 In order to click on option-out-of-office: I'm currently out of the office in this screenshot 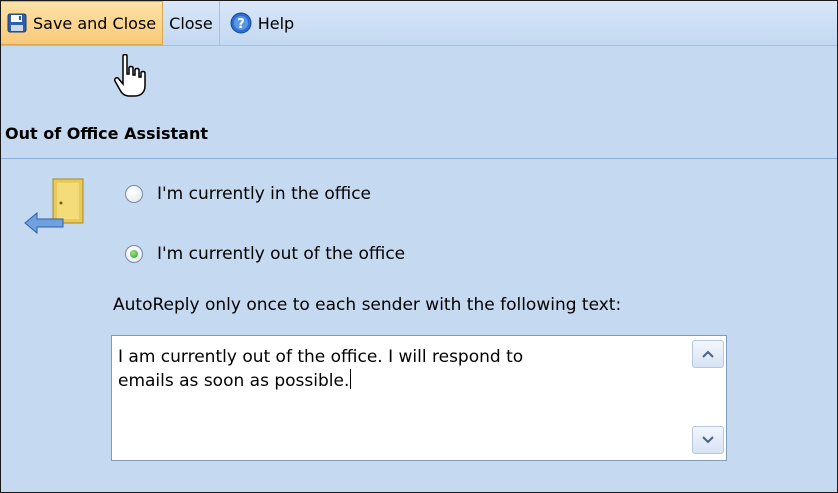, I will do `click(265, 254)`.